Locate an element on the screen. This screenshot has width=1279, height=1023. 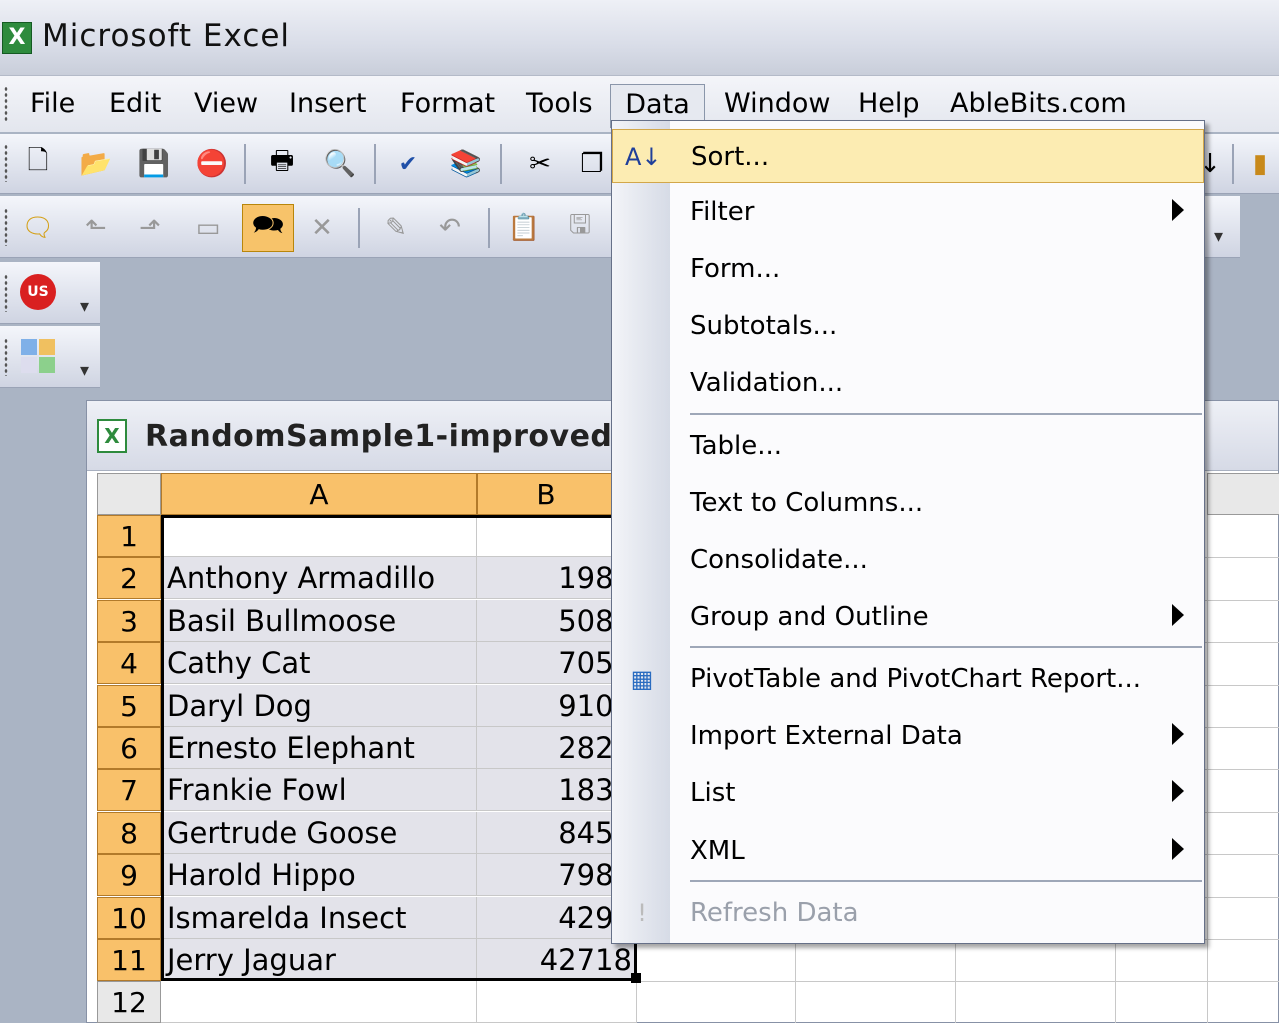
print-preview-icon: 🔍 is located at coordinates (340, 164).